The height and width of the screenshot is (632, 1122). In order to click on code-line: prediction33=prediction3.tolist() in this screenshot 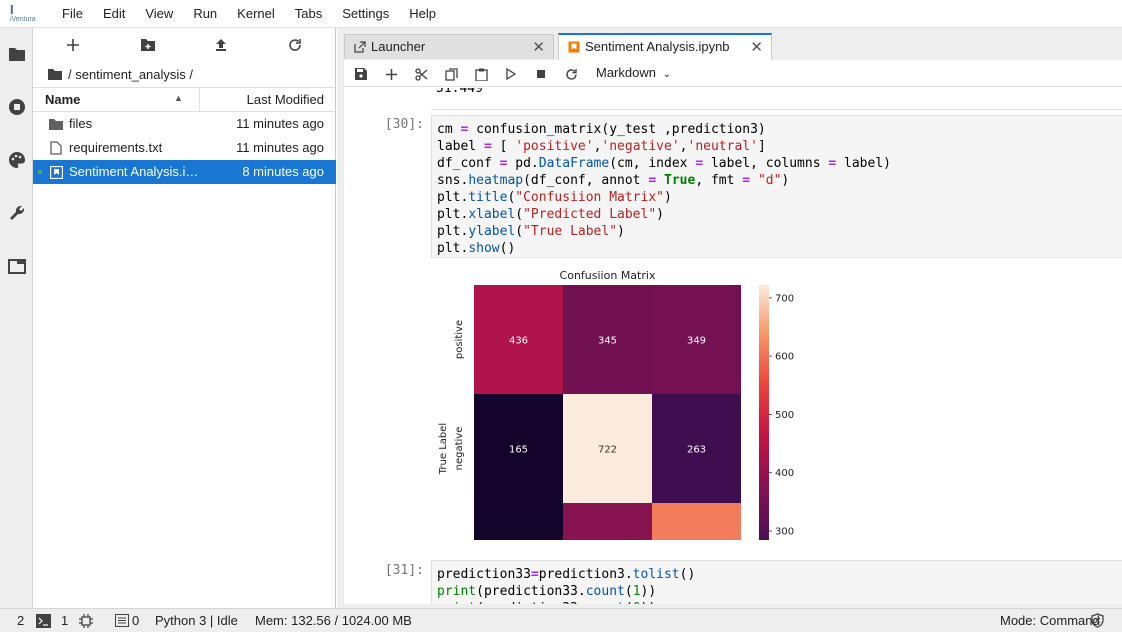, I will do `click(566, 574)`.